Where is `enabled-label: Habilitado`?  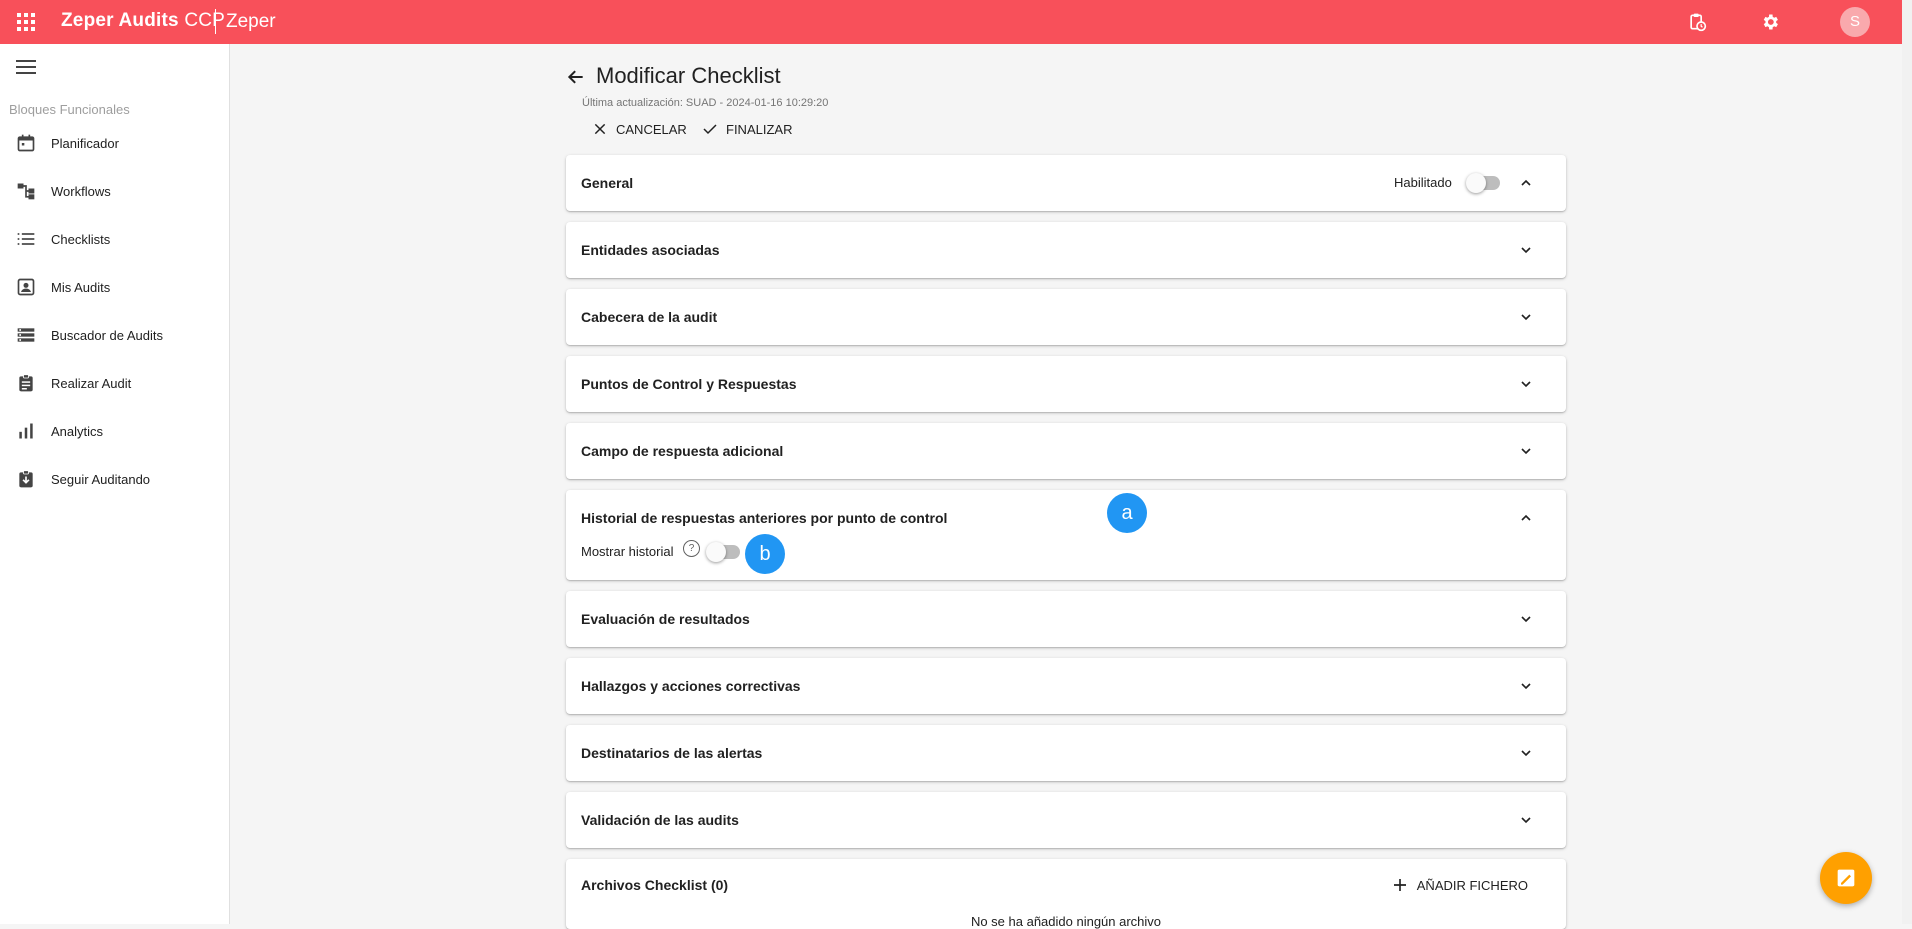 enabled-label: Habilitado is located at coordinates (1423, 182).